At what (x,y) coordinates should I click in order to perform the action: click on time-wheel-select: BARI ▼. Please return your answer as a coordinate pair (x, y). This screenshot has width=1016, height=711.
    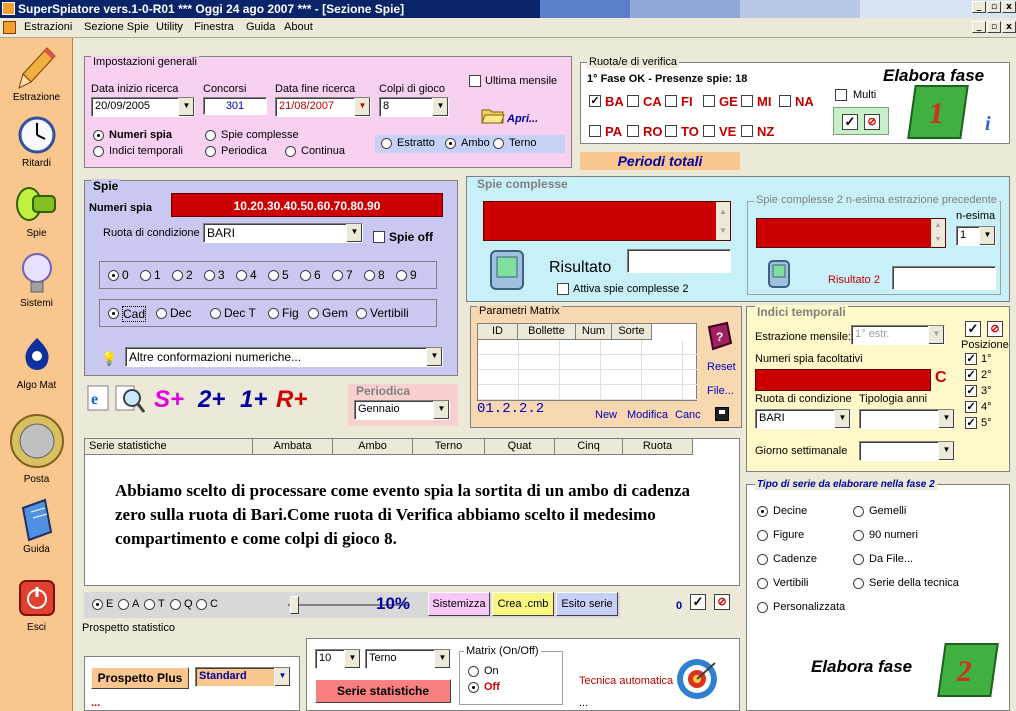
    Looking at the image, I should click on (803, 419).